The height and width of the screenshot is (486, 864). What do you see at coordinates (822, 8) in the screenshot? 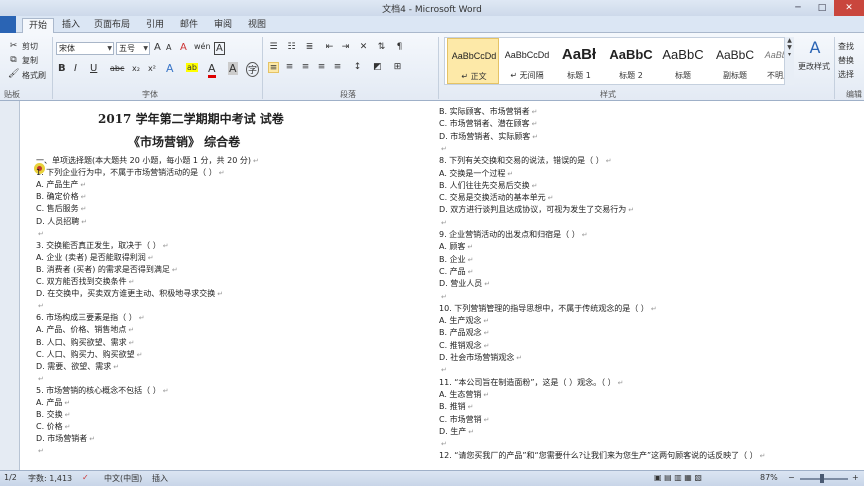
I see `maximize-button: □` at bounding box center [822, 8].